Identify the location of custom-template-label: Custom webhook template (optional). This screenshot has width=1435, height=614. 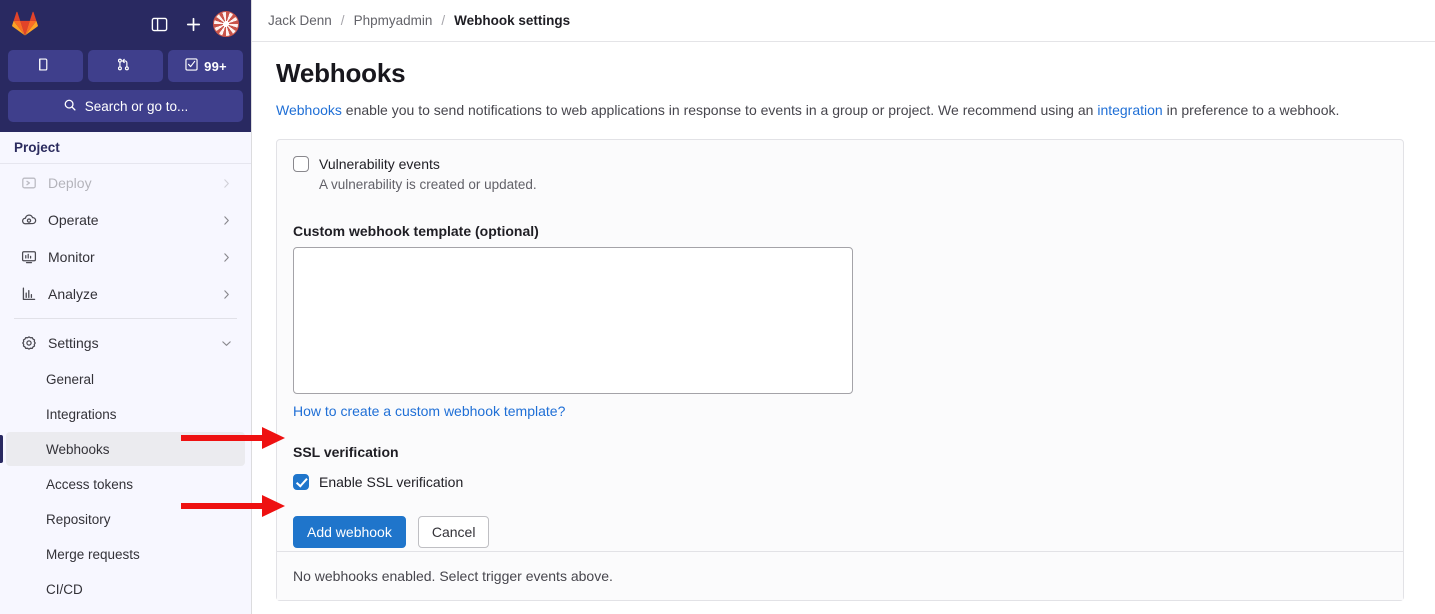
(416, 230).